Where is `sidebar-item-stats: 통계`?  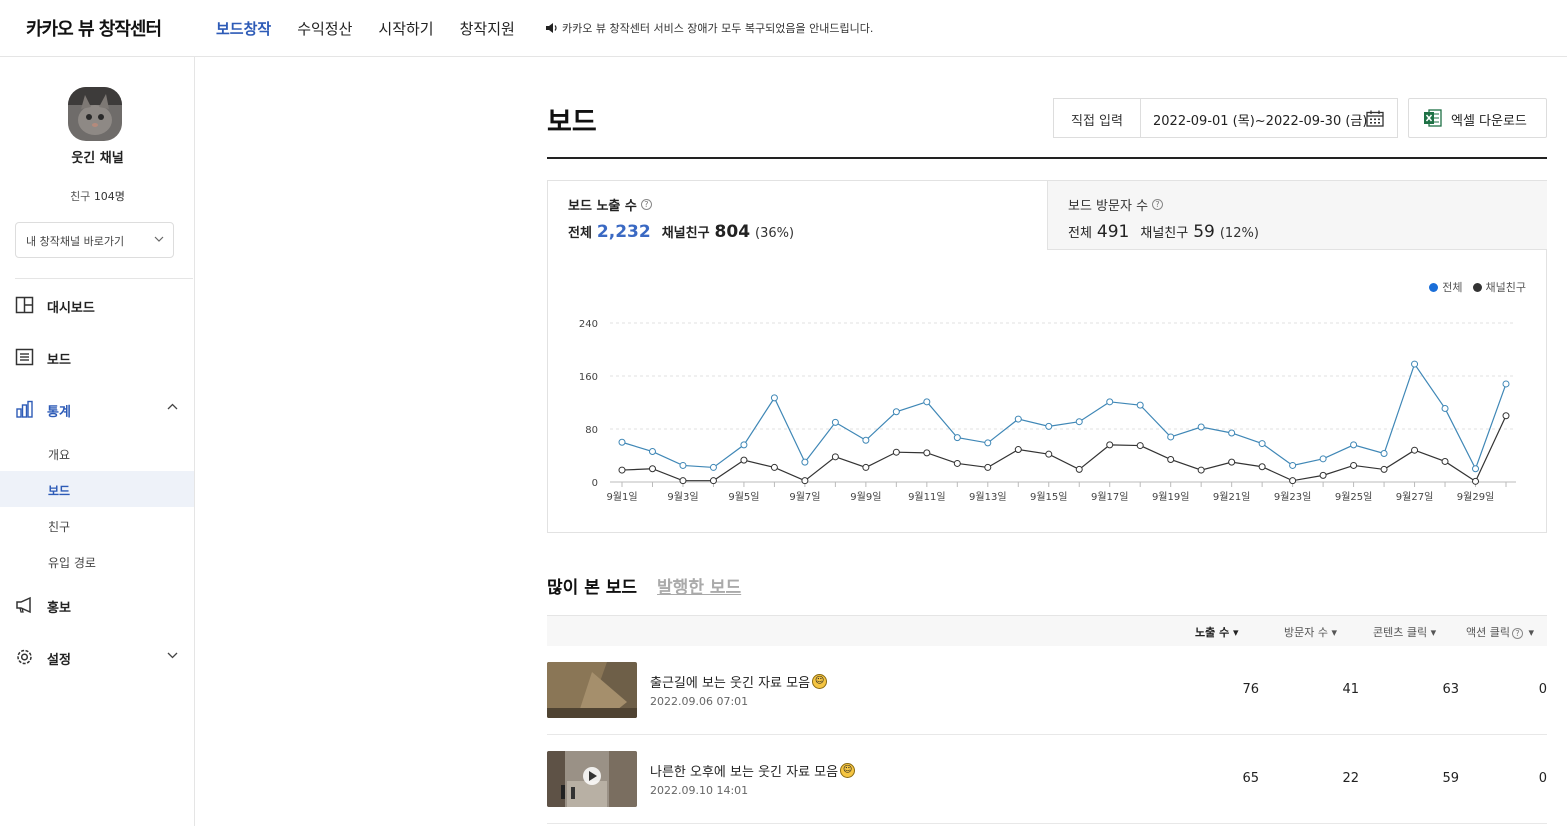 sidebar-item-stats: 통계 is located at coordinates (97, 409).